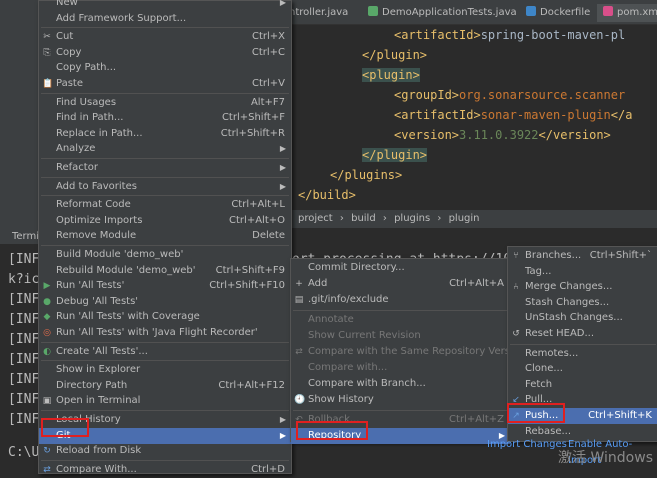 Image resolution: width=657 pixels, height=478 pixels. Describe the element at coordinates (400, 284) in the screenshot. I see `menu-item-add: + Add Ctrl+Alt+A` at that location.